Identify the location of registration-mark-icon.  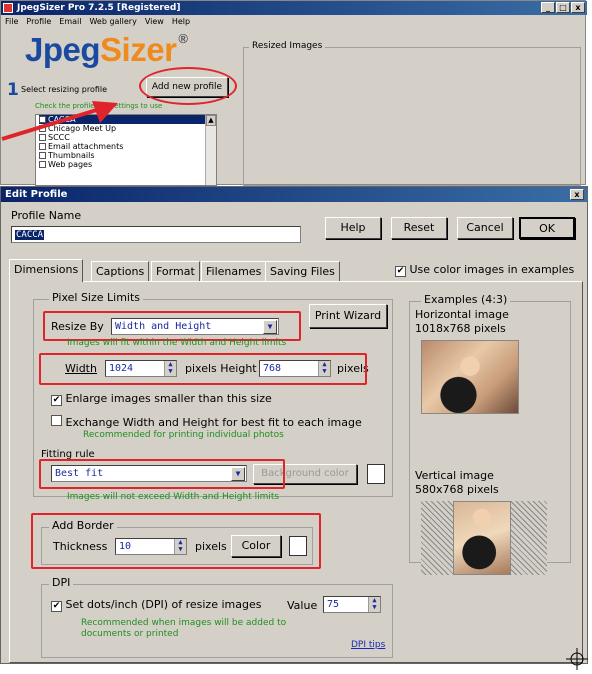
(577, 659).